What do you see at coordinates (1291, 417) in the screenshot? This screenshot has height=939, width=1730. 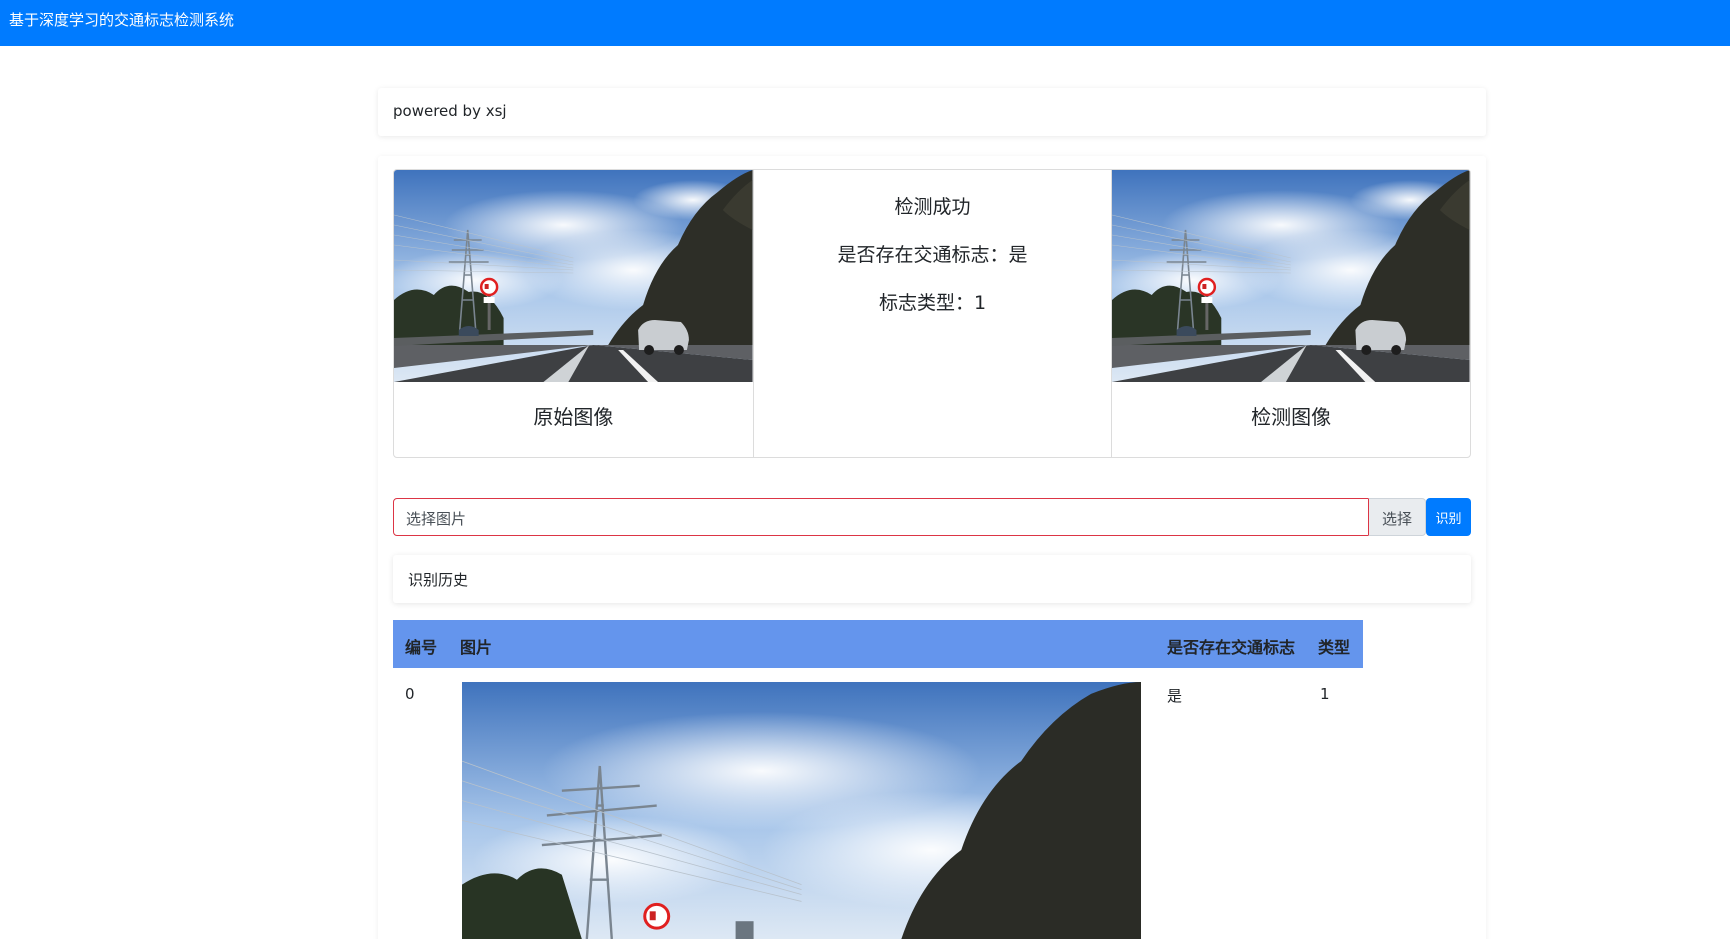 I see `detected-caption: 检测图像` at bounding box center [1291, 417].